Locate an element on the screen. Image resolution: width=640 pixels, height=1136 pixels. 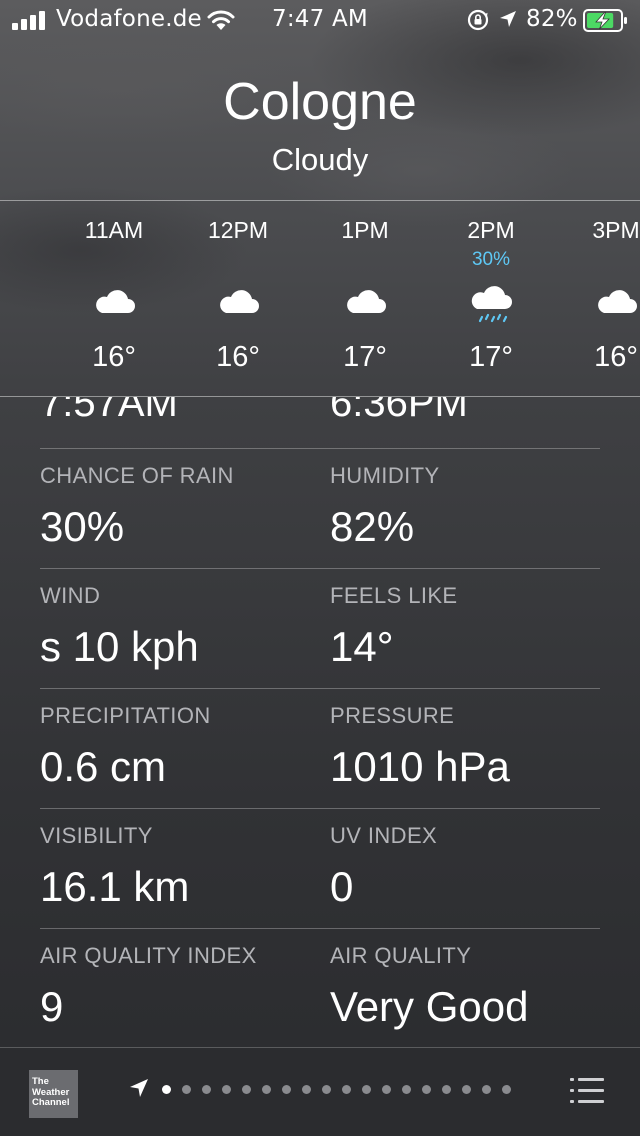
bottom-toolbar: The Weather Channel is located at coordinates (320, 1092).